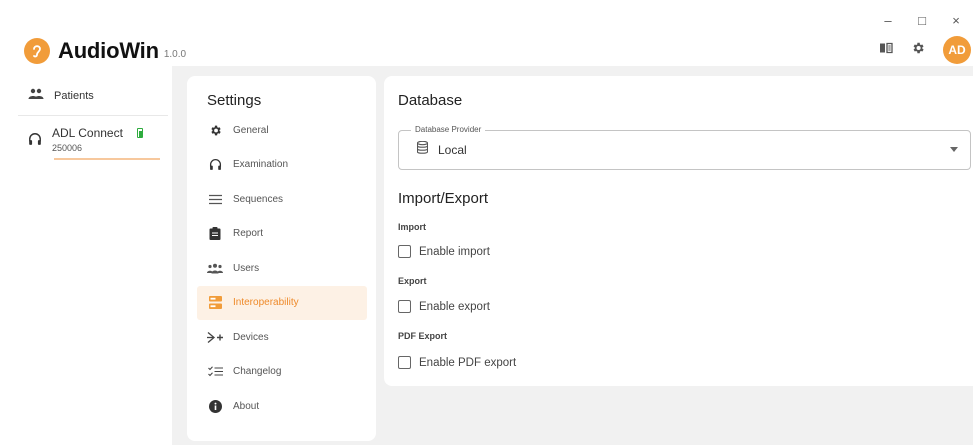 This screenshot has width=973, height=445. Describe the element at coordinates (422, 149) in the screenshot. I see `database-icon` at that location.